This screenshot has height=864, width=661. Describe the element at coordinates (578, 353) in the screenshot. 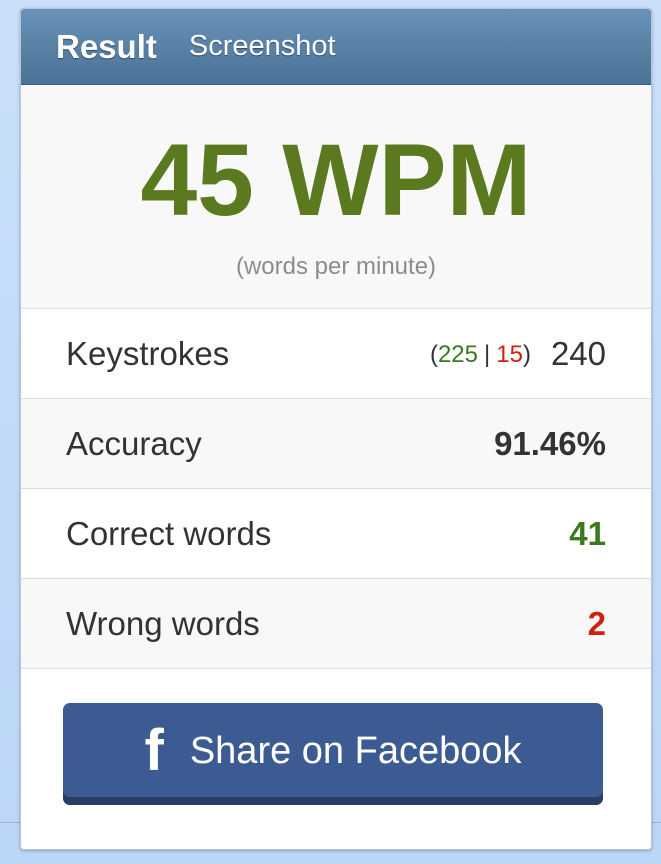

I see `keystrokes-total: 240` at that location.